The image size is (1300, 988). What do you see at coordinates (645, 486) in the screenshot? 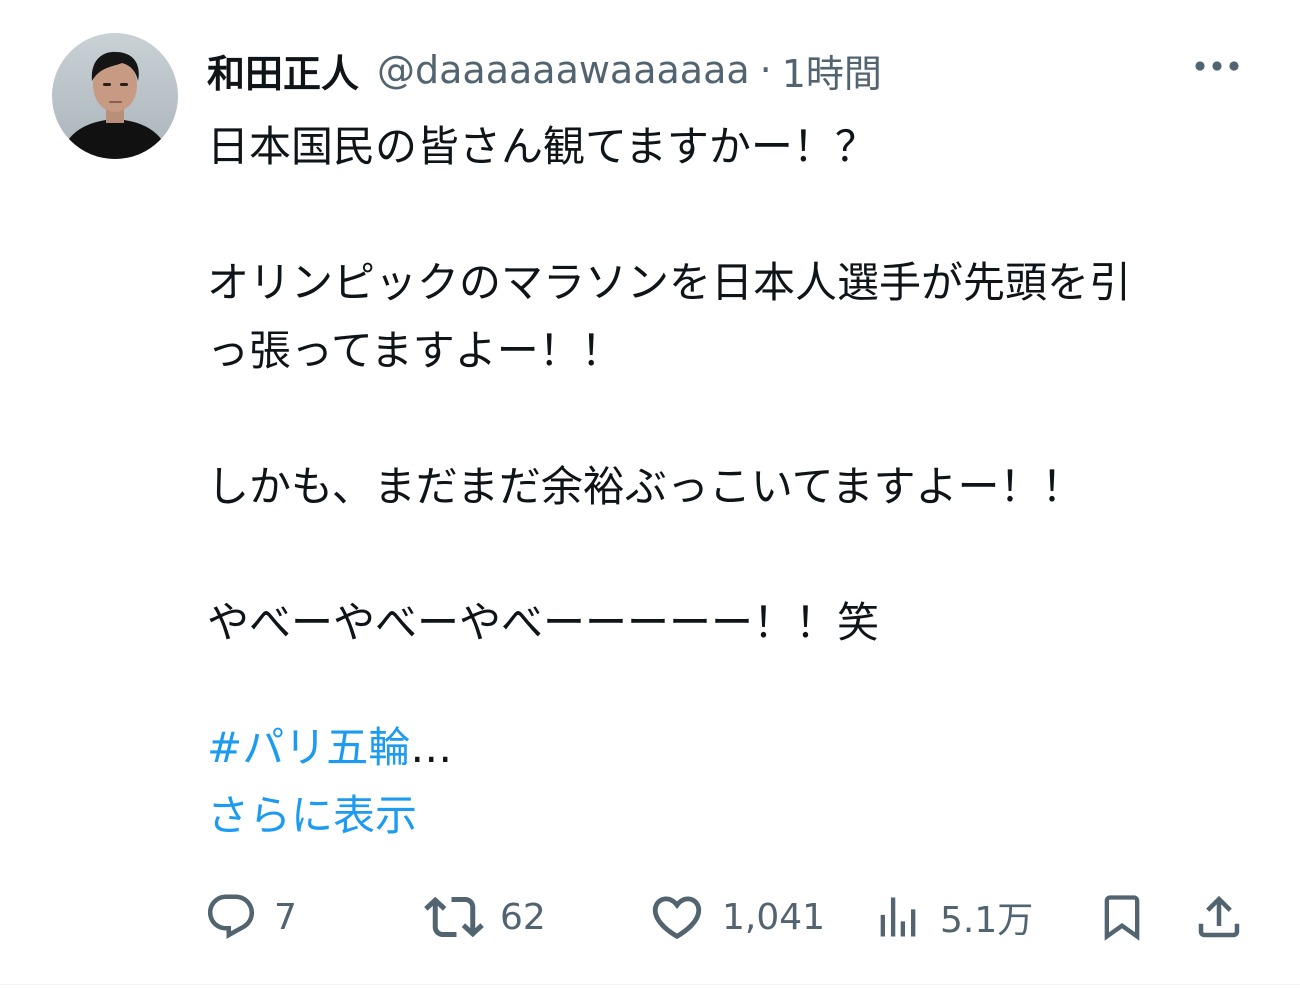
I see `tweet-line: しかも、まだまだ余裕ぶっこいてますよー！！` at bounding box center [645, 486].